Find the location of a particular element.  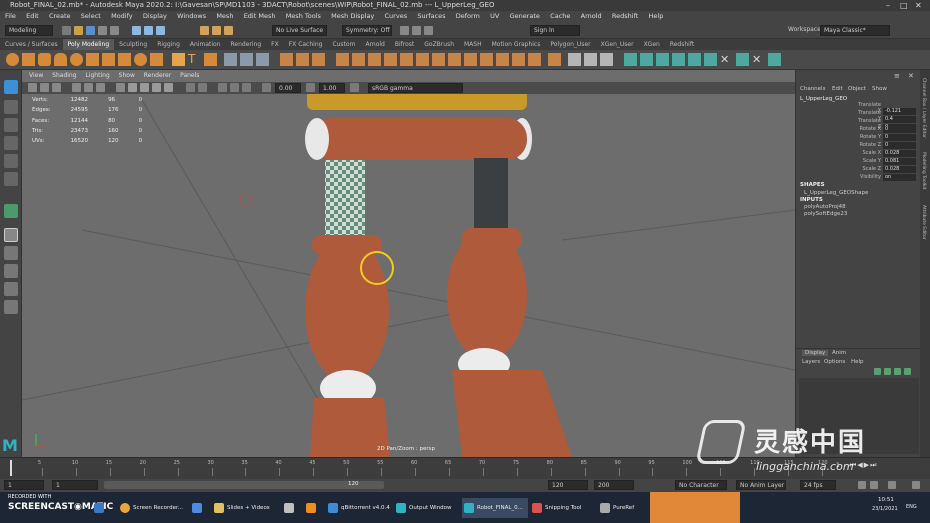

mode-dropdown: Modeling is located at coordinates (29, 30).